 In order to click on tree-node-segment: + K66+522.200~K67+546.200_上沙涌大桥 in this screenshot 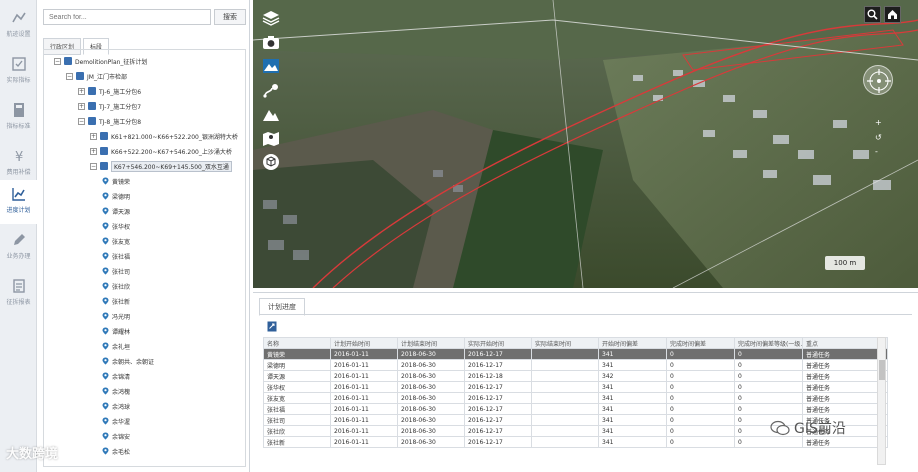, I will do `click(161, 151)`.